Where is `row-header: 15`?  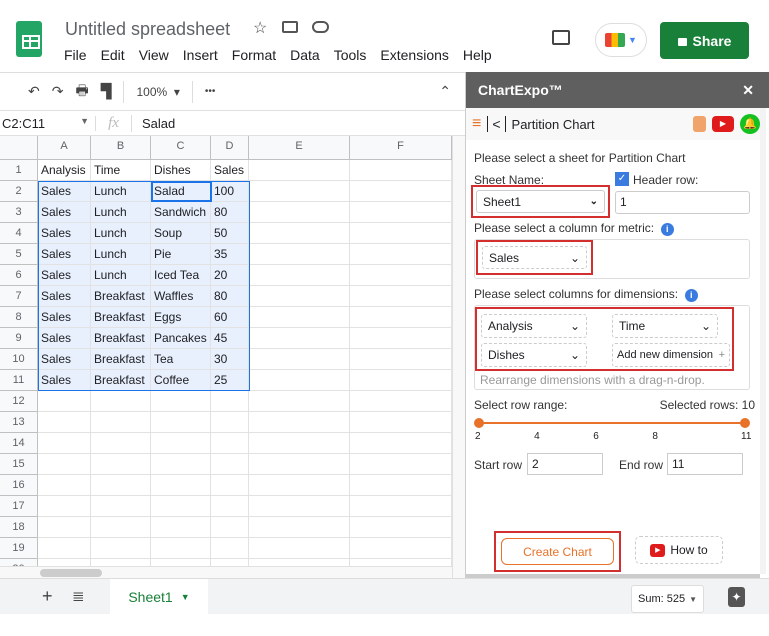 row-header: 15 is located at coordinates (19, 464).